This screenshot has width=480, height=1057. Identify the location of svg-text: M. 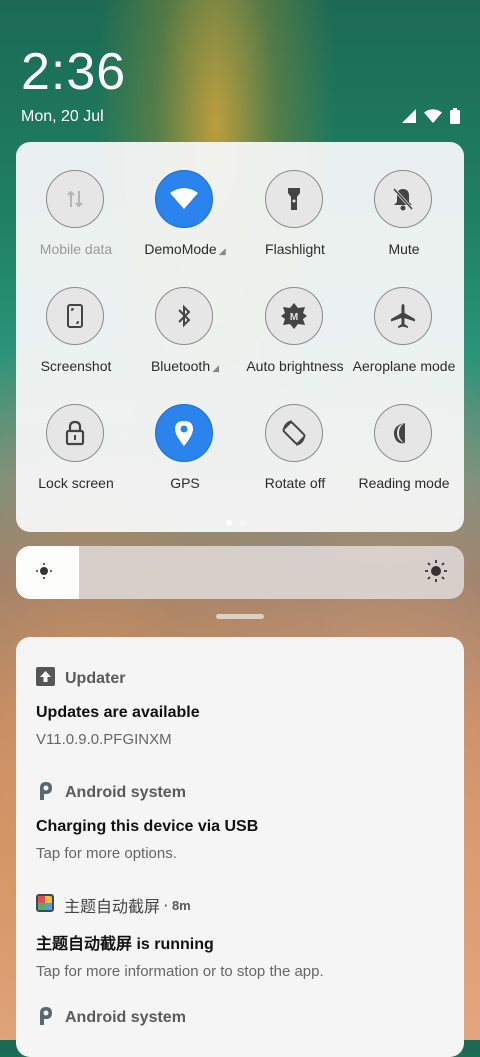
(294, 317).